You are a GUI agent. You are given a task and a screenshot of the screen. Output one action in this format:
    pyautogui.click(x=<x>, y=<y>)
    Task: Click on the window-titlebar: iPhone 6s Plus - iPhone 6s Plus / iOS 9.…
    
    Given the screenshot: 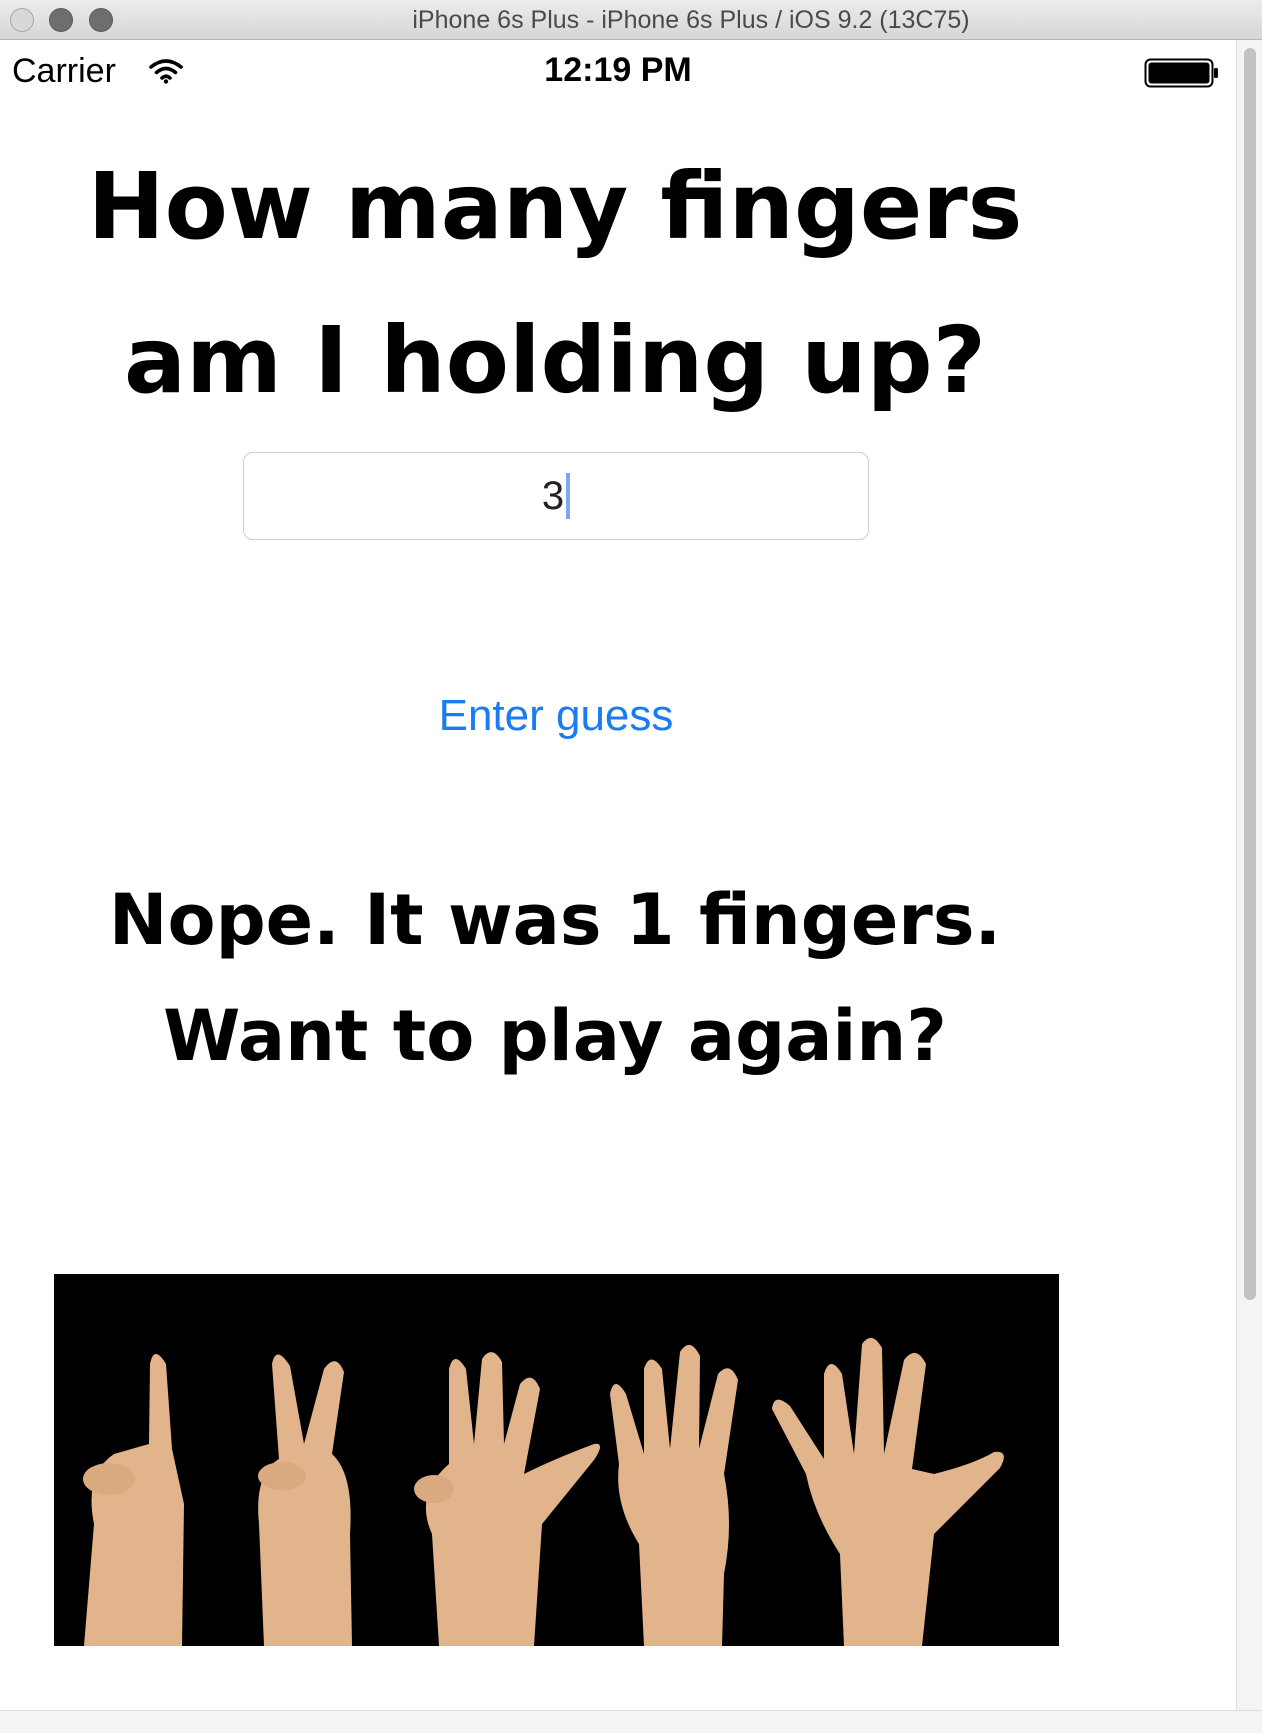 What is the action you would take?
    pyautogui.click(x=631, y=20)
    